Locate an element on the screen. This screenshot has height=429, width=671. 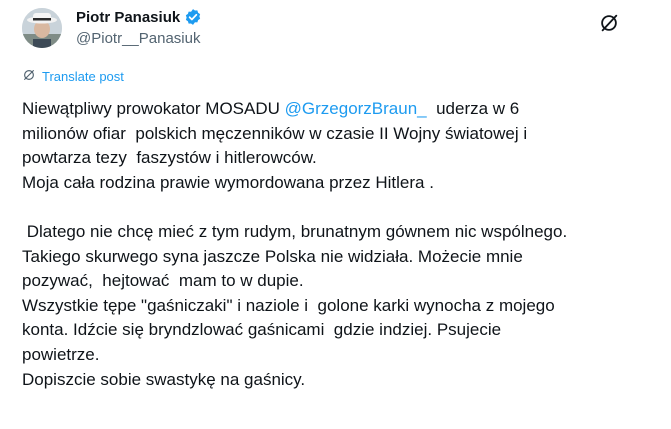
translate-icon is located at coordinates (29, 76).